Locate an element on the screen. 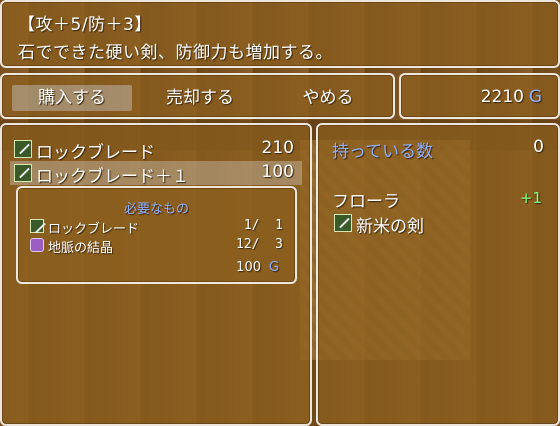 The width and height of the screenshot is (560, 426). requirement-count: 1/ 1 is located at coordinates (259, 225).